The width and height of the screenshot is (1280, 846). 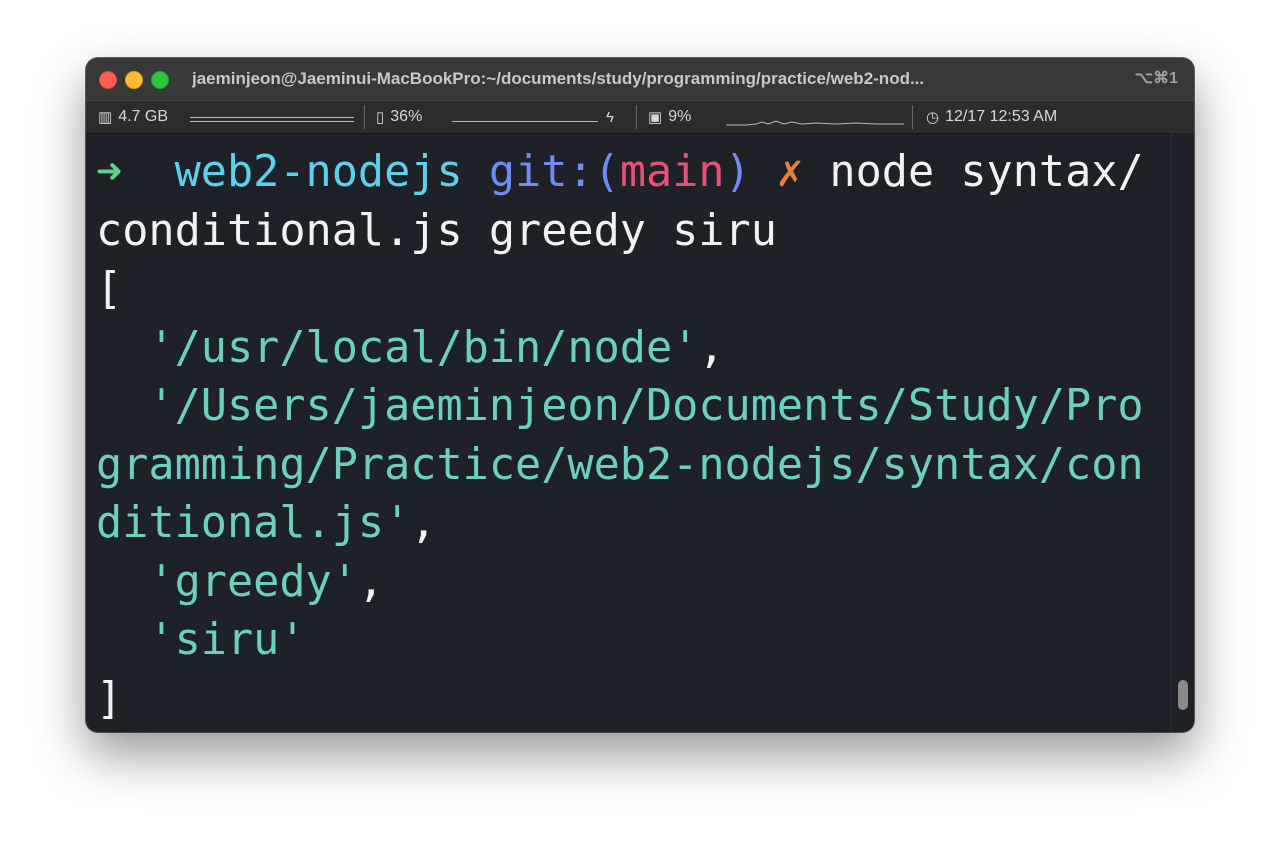 I want to click on battery-icon: ▯, so click(x=380, y=117).